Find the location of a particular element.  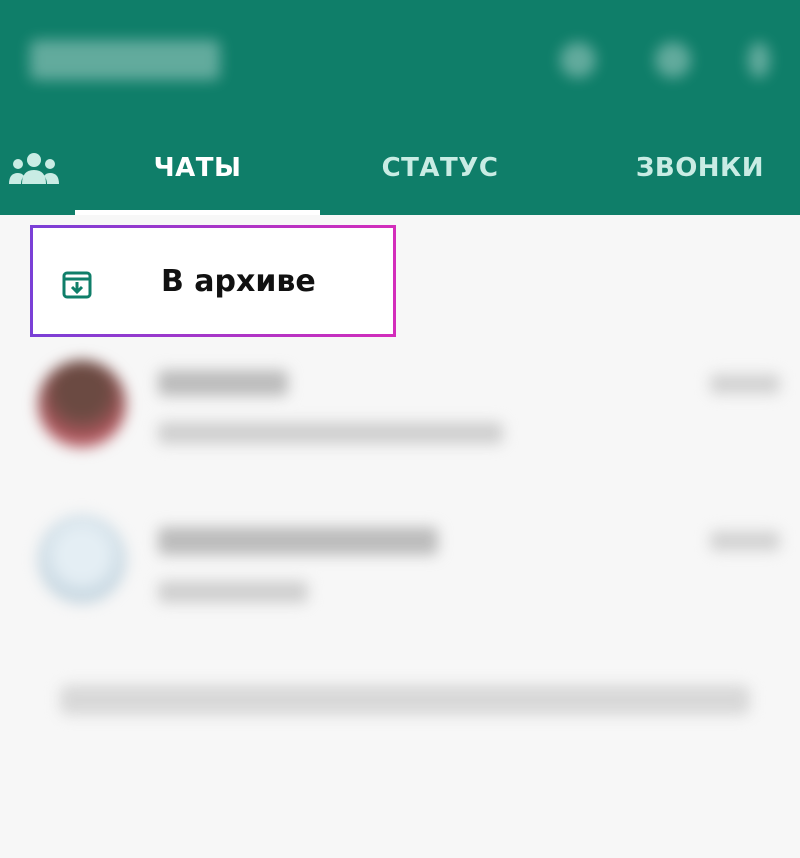

more-icon is located at coordinates (759, 60).